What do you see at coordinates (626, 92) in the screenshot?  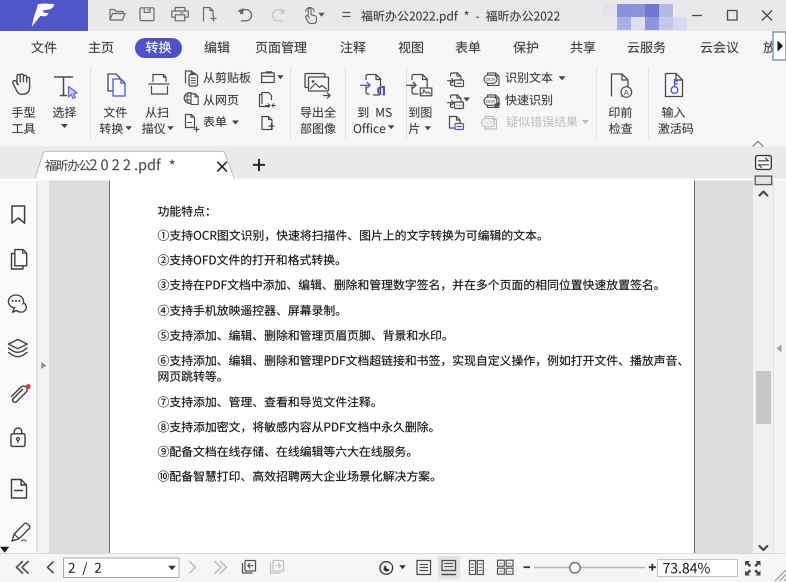 I see `svg-text: A` at bounding box center [626, 92].